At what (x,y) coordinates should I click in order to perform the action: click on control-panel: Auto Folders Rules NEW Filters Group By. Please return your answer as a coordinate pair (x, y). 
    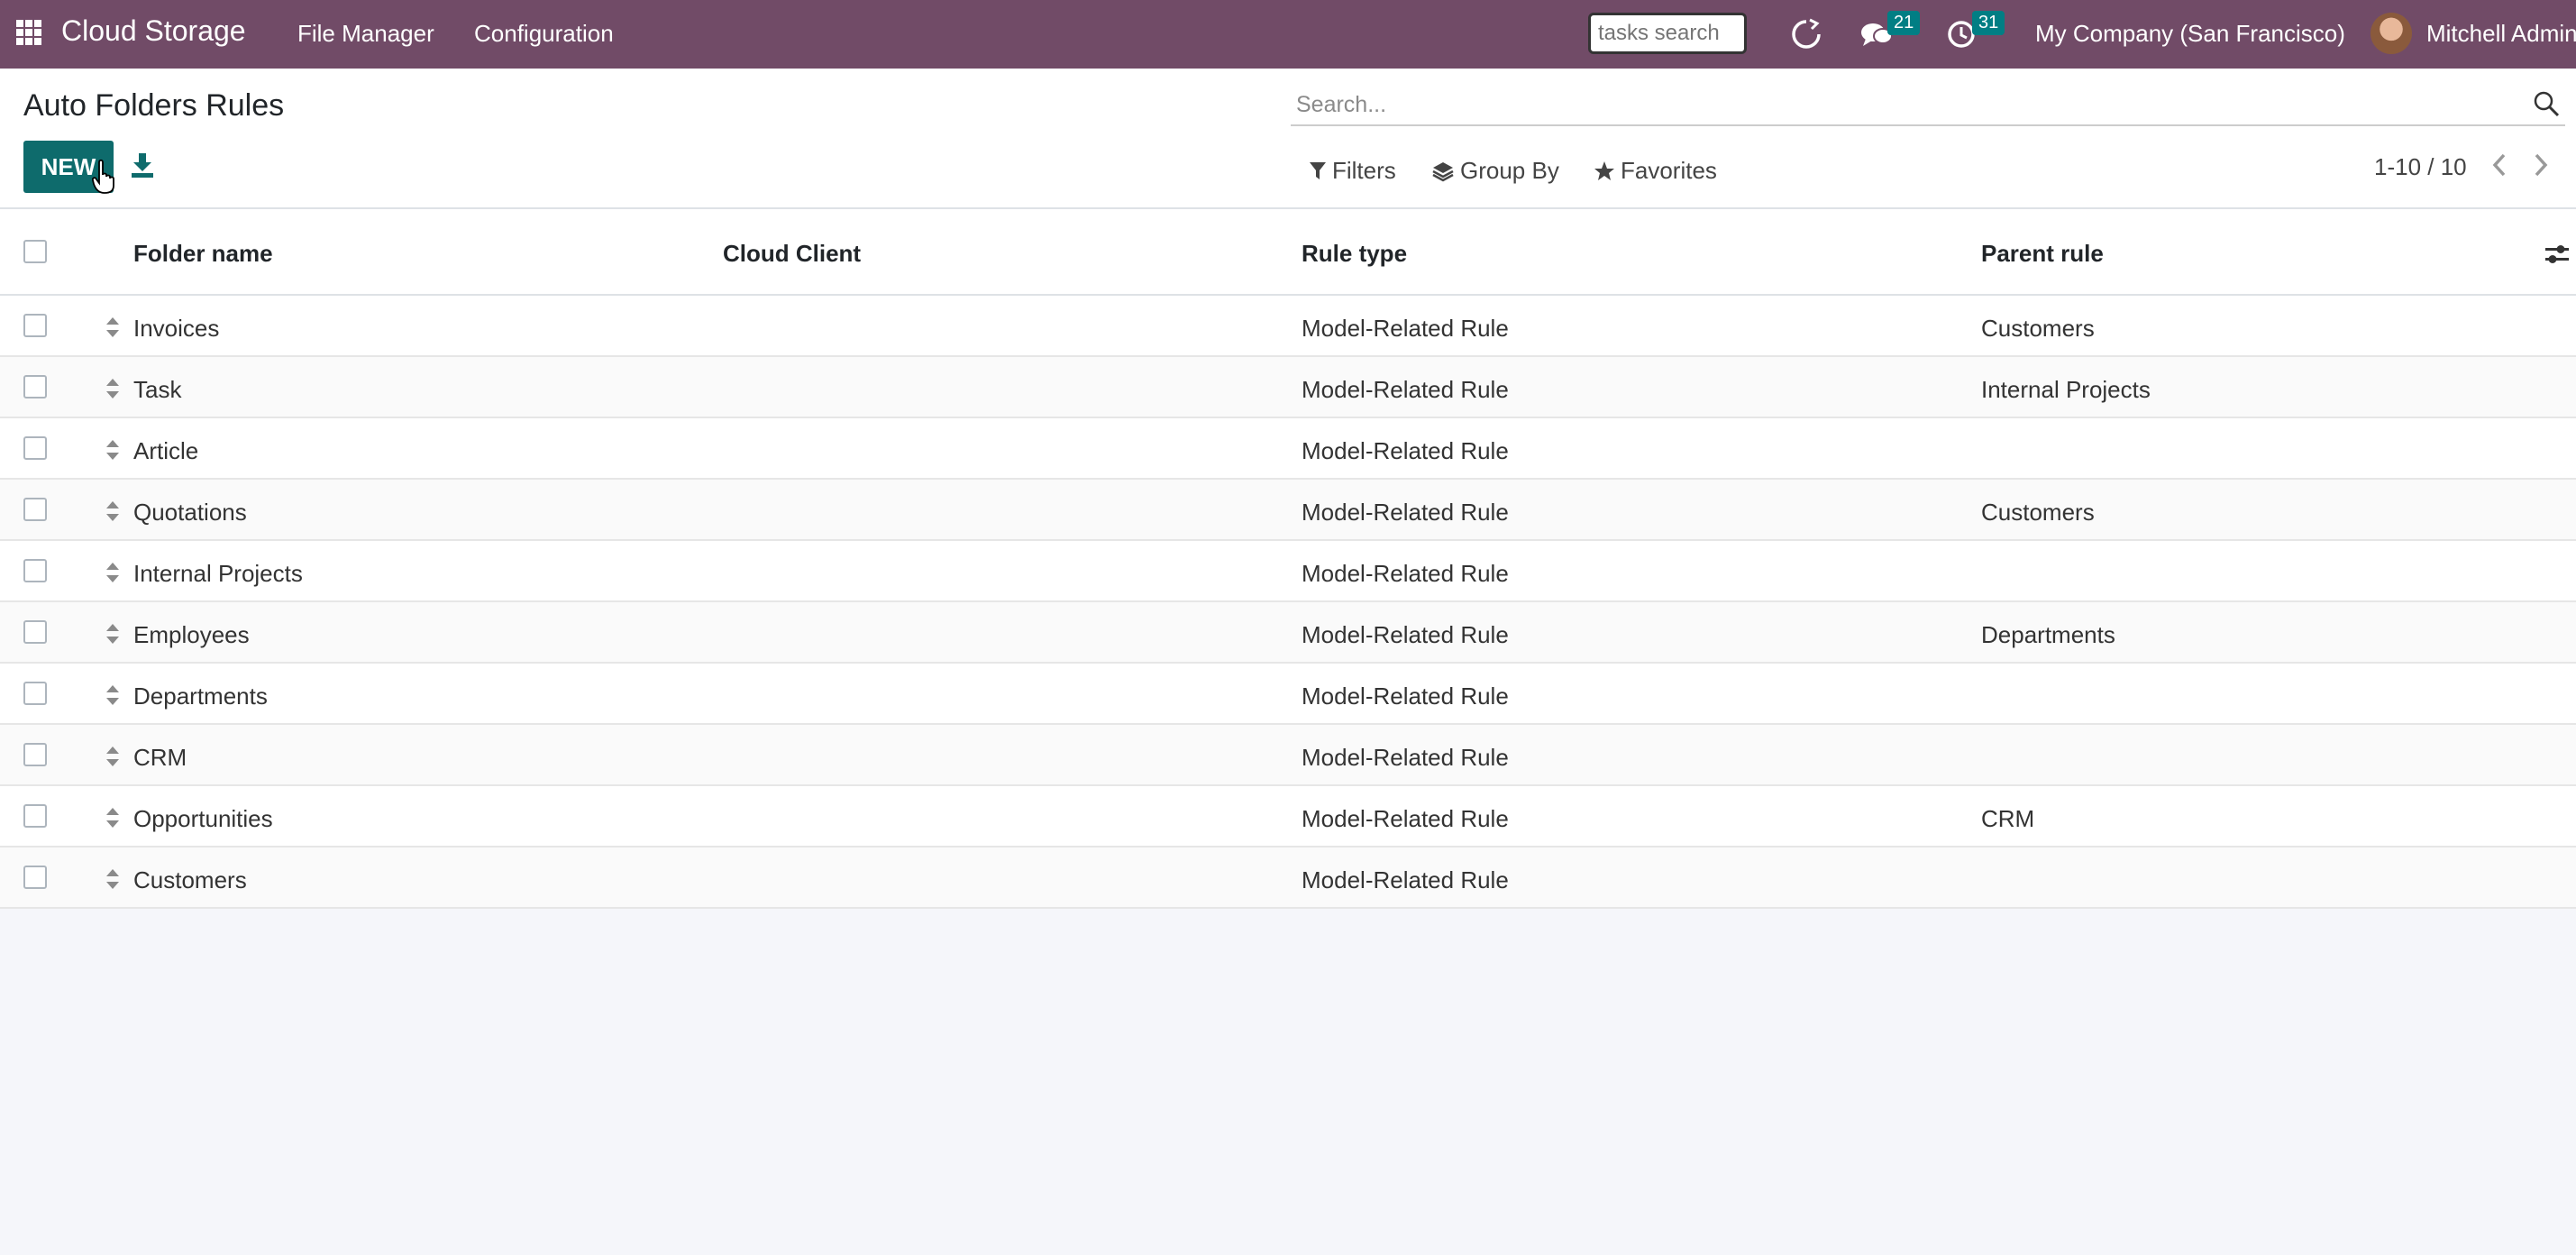
    Looking at the image, I should click on (1288, 139).